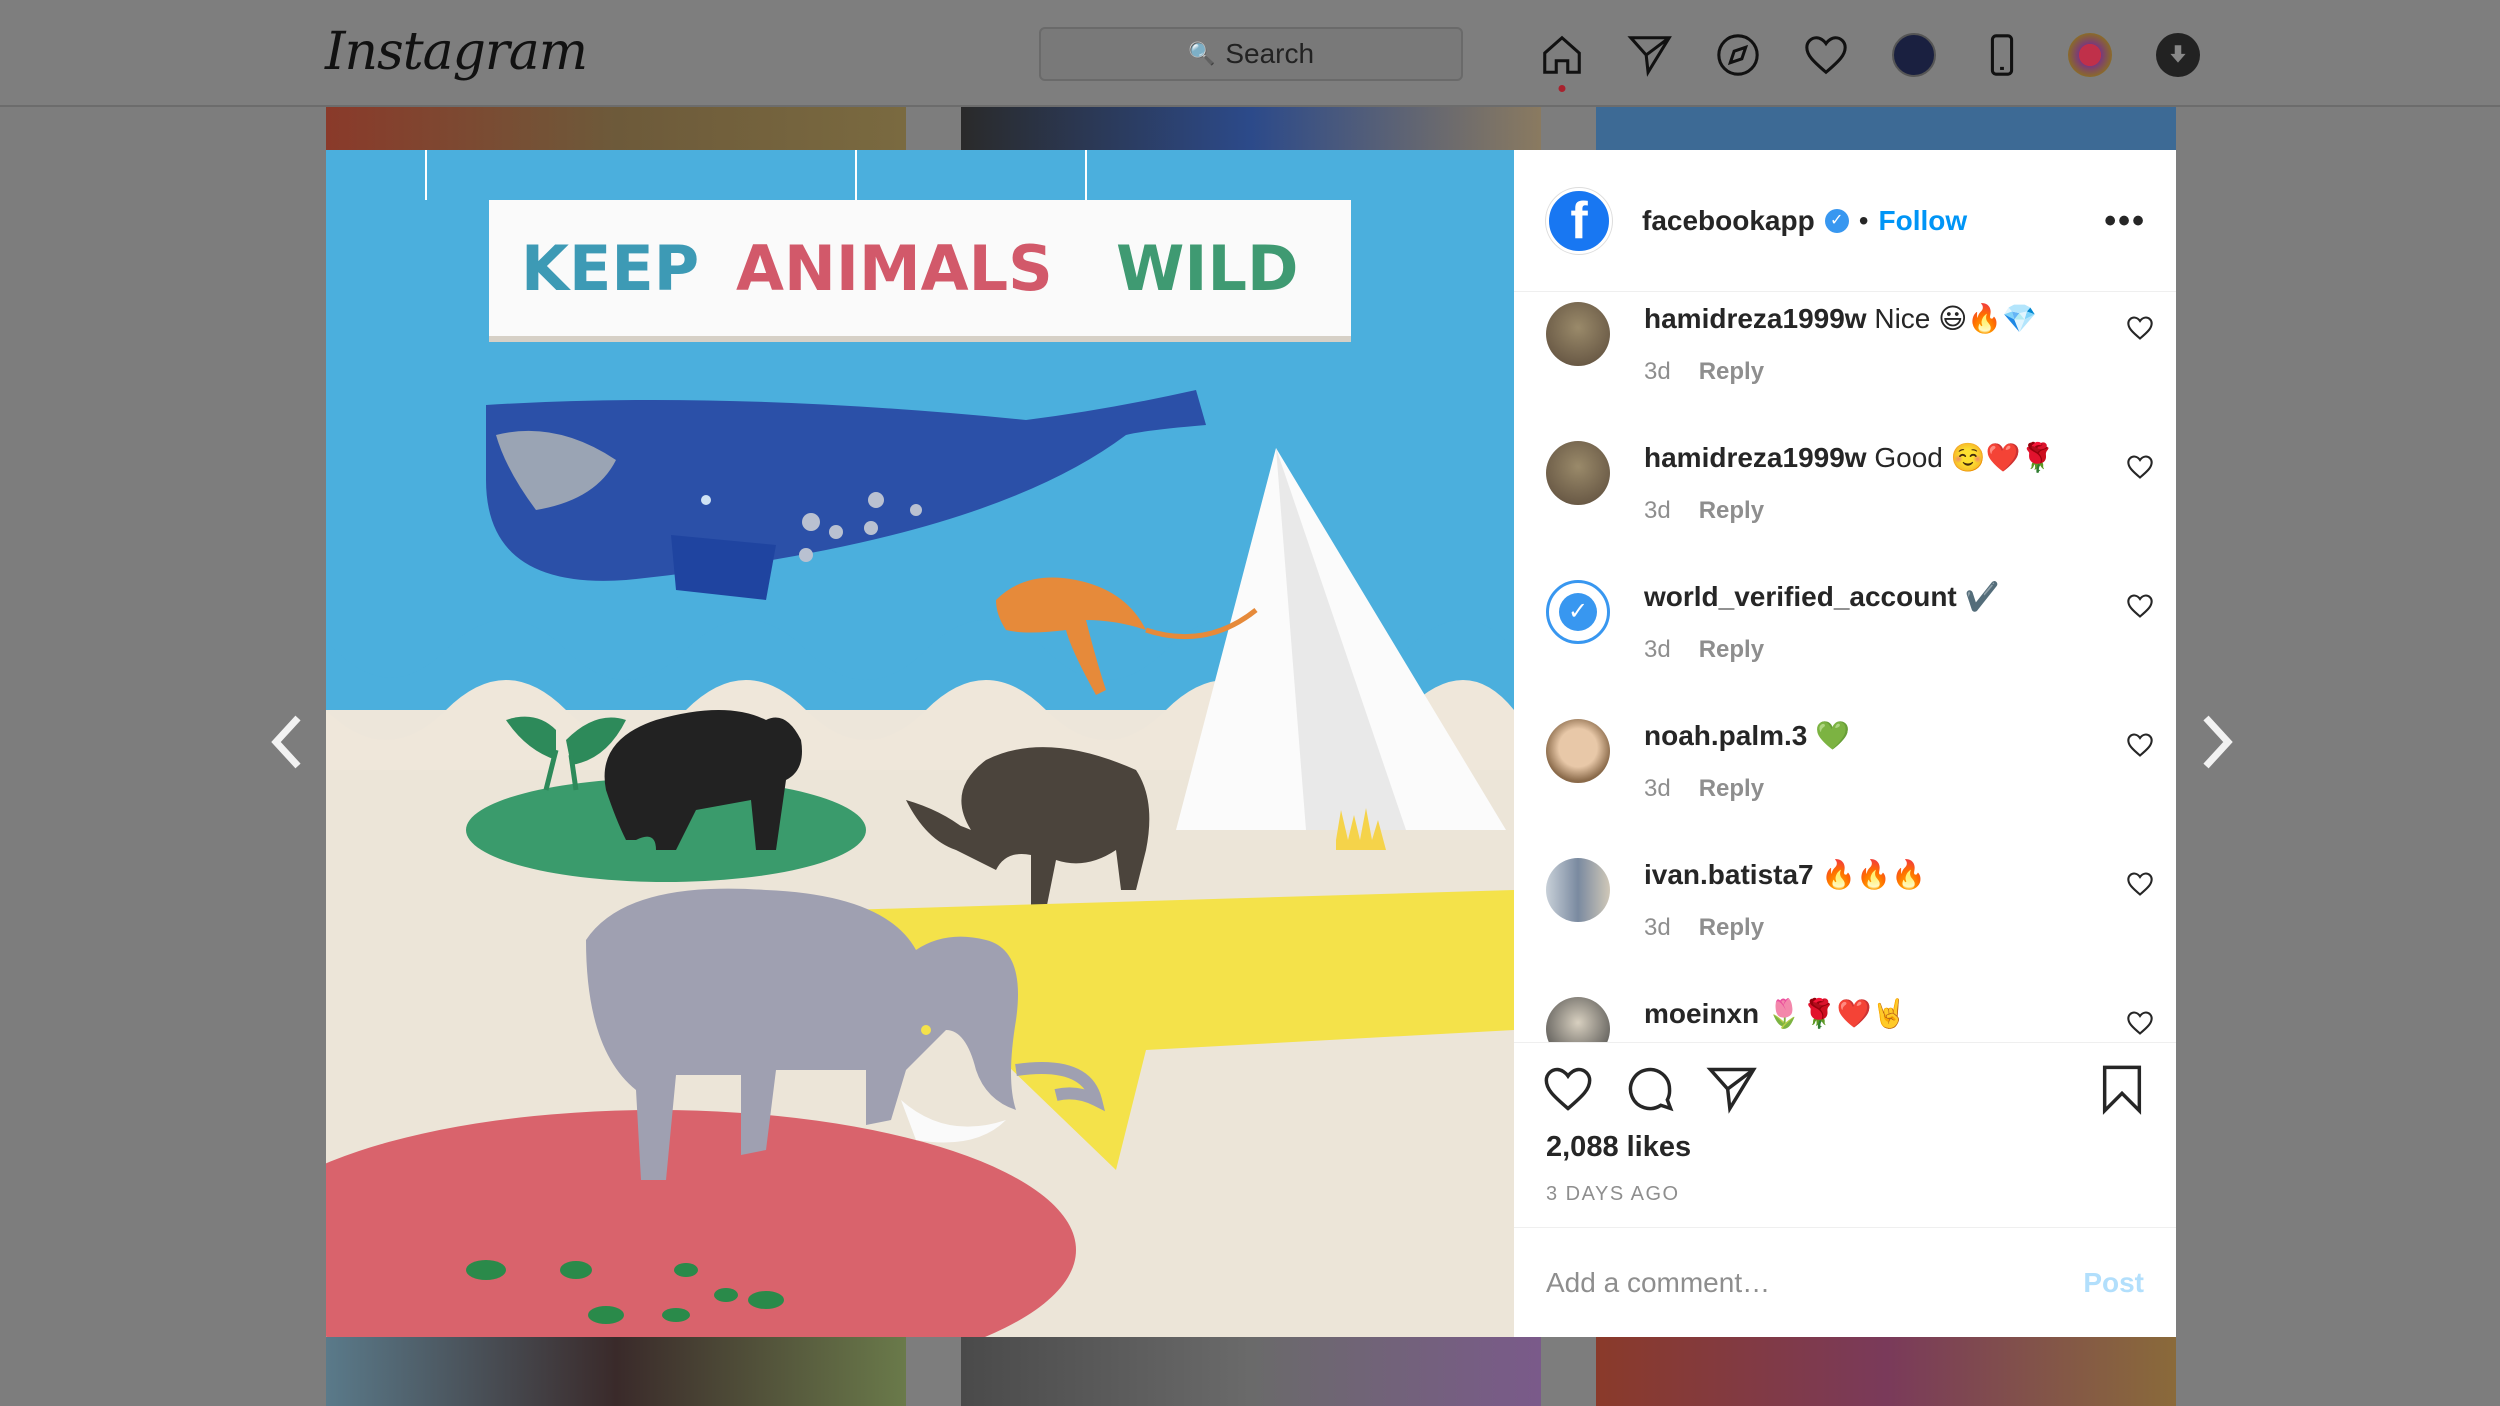 The image size is (2500, 1406). I want to click on search-placeholder: Search, so click(1270, 53).